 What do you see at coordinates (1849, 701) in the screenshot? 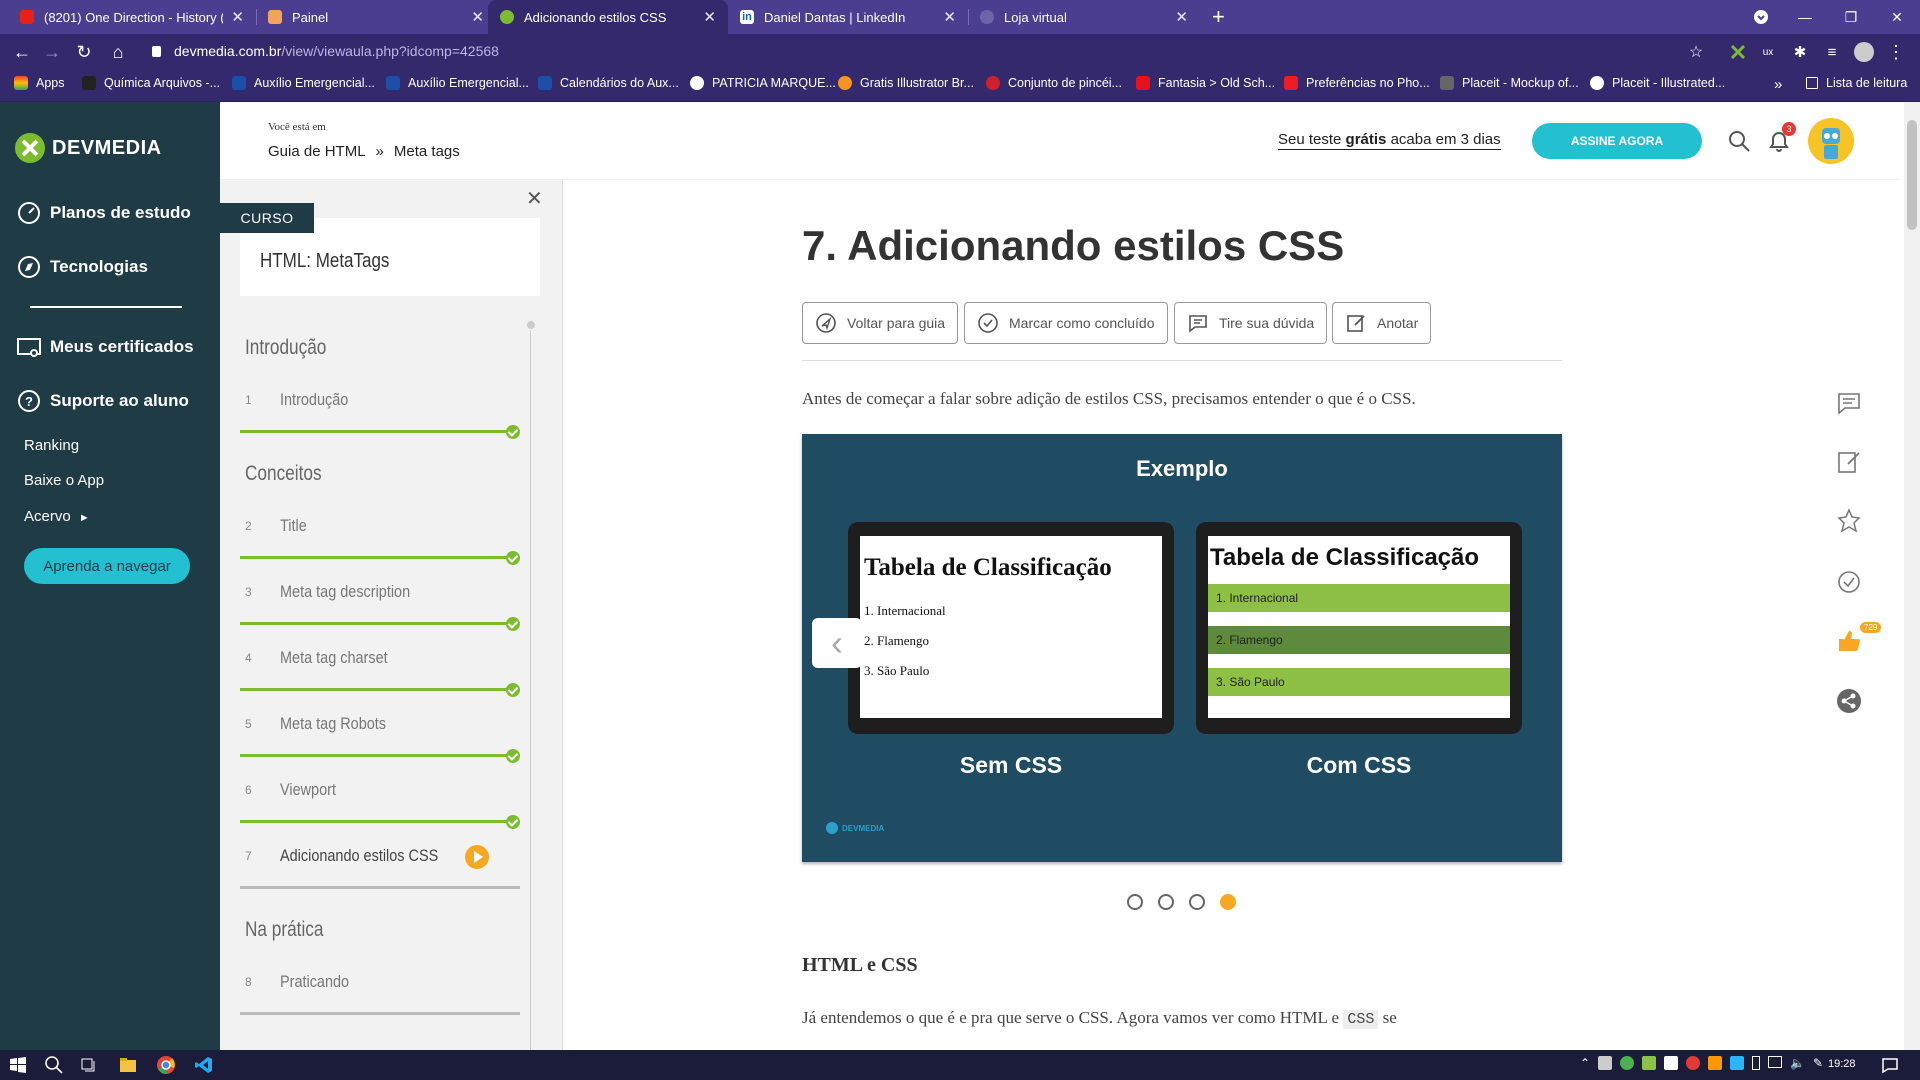
I see `share-icon` at bounding box center [1849, 701].